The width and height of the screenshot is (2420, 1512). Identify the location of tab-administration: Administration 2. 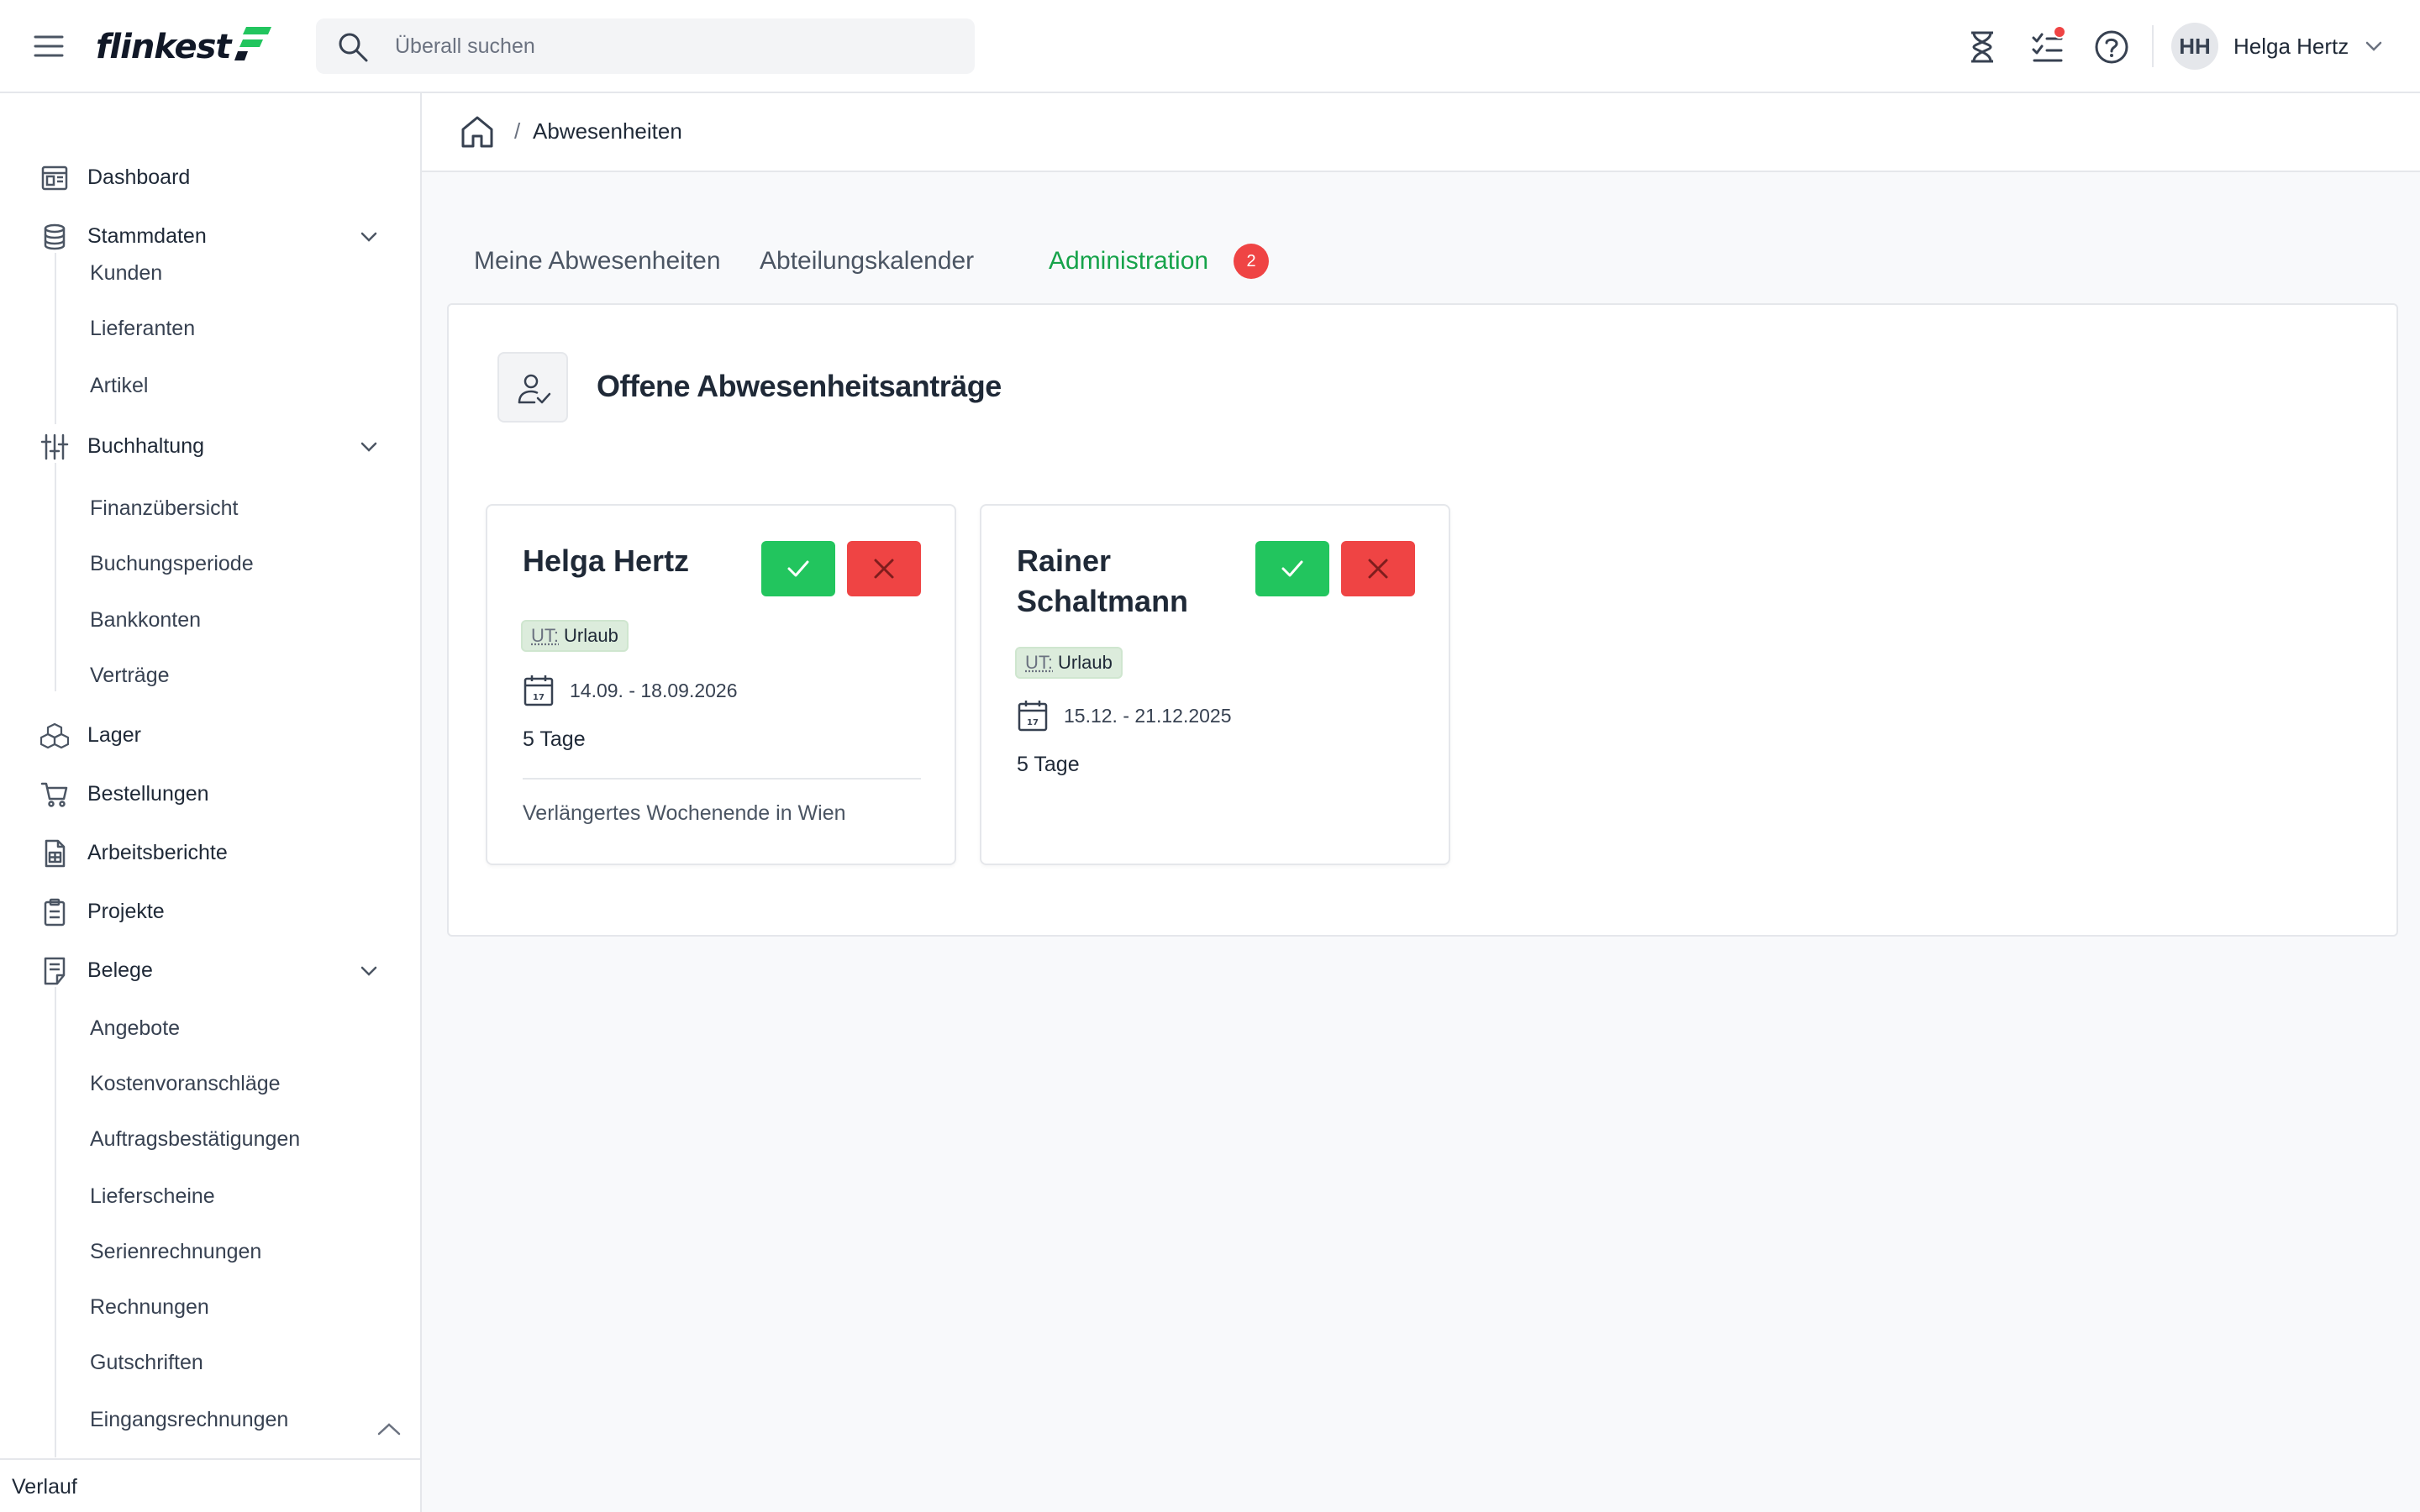
(1158, 266).